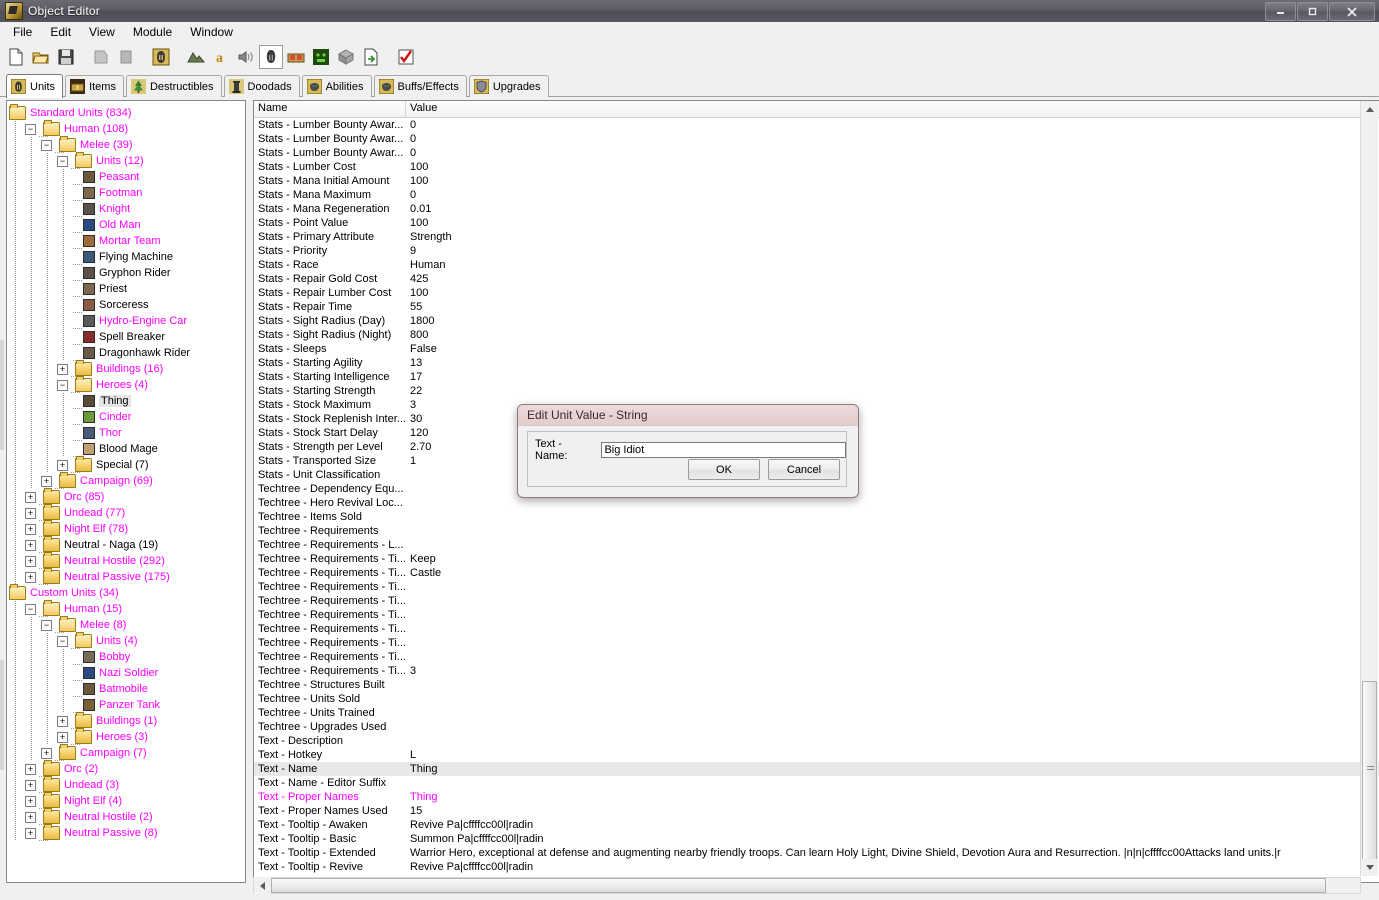  I want to click on maximize-button, so click(1312, 11).